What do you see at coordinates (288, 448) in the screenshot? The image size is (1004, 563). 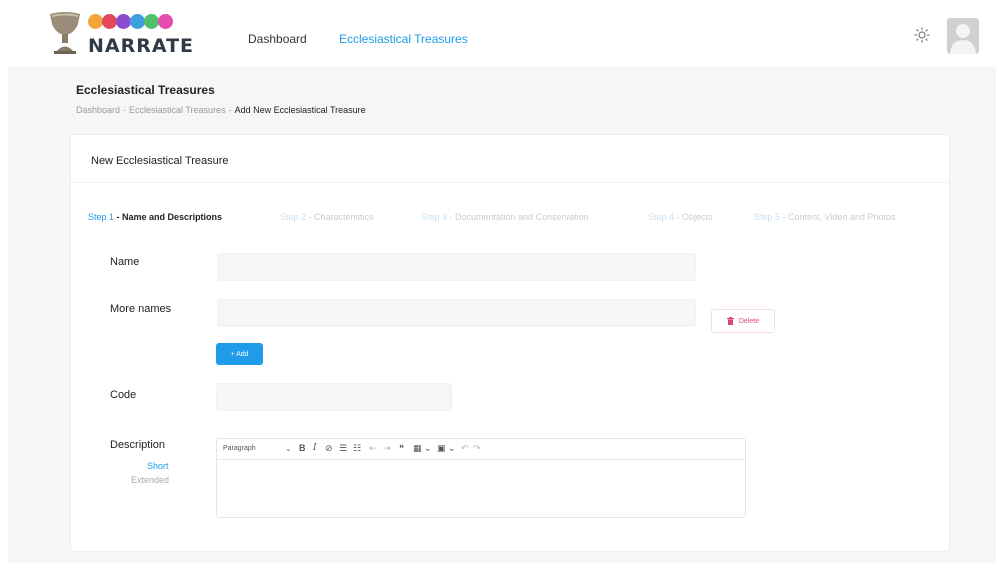 I see `chevron-down-icon: ⌄` at bounding box center [288, 448].